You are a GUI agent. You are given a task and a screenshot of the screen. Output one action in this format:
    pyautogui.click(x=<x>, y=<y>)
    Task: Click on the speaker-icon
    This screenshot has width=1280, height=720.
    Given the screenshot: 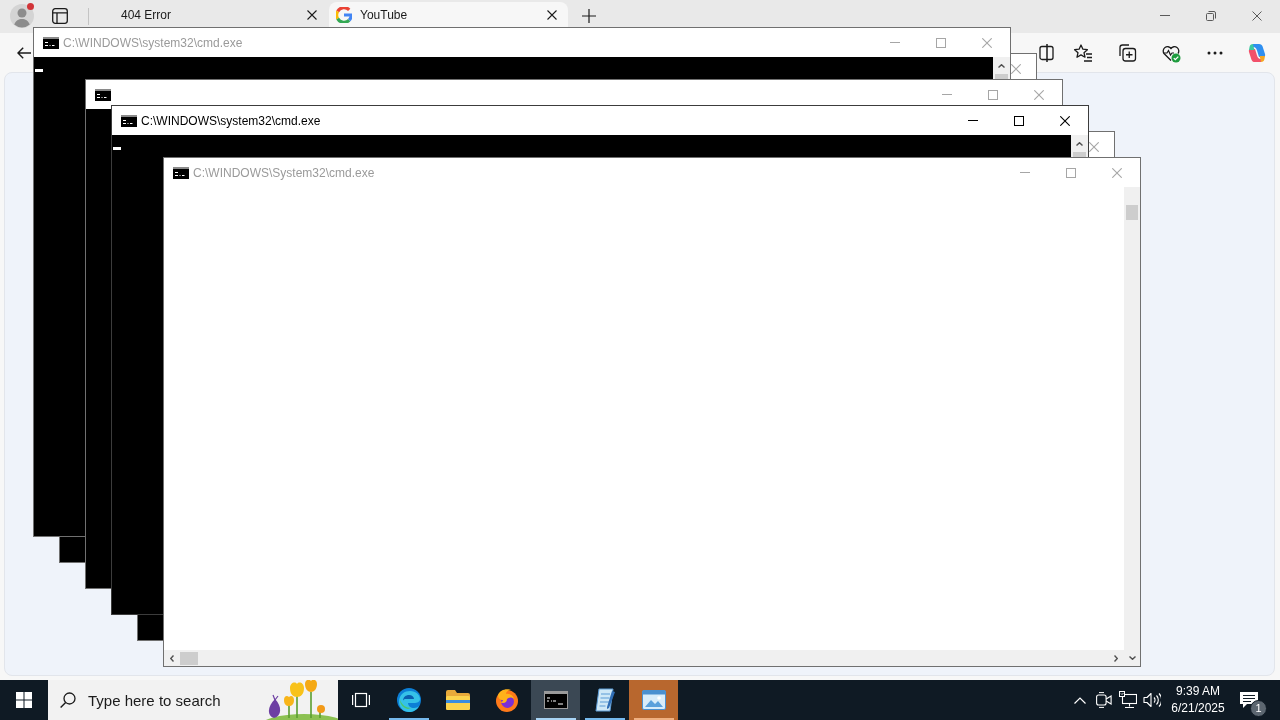 What is the action you would take?
    pyautogui.click(x=1152, y=700)
    